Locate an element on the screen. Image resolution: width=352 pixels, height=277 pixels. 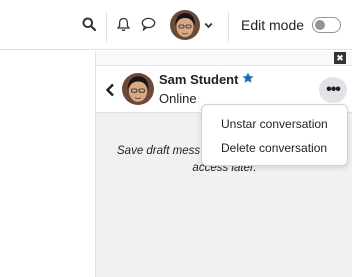
bell-icon is located at coordinates (123, 24).